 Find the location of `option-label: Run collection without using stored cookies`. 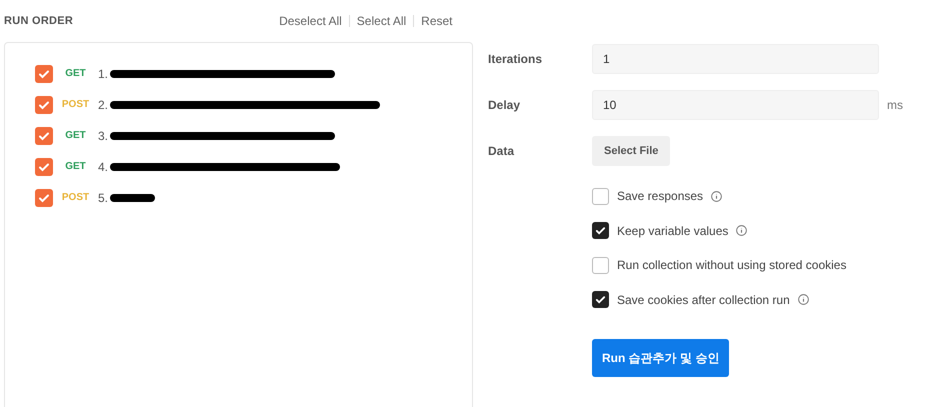

option-label: Run collection without using stored cookies is located at coordinates (731, 265).